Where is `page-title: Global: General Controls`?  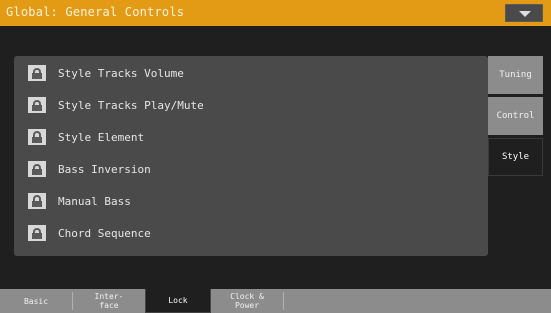
page-title: Global: General Controls is located at coordinates (95, 12).